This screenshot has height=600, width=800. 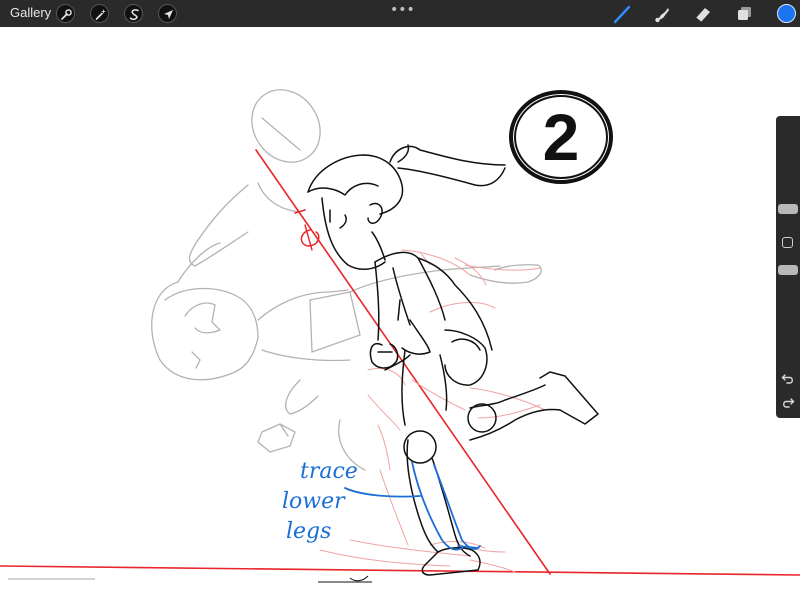 I want to click on top-toolbar: Gallery •••, so click(x=400, y=13).